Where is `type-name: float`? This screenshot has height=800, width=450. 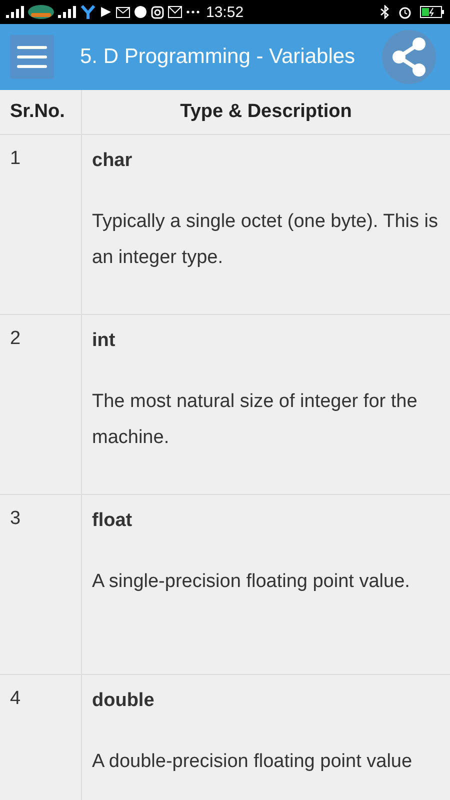
type-name: float is located at coordinates (113, 521).